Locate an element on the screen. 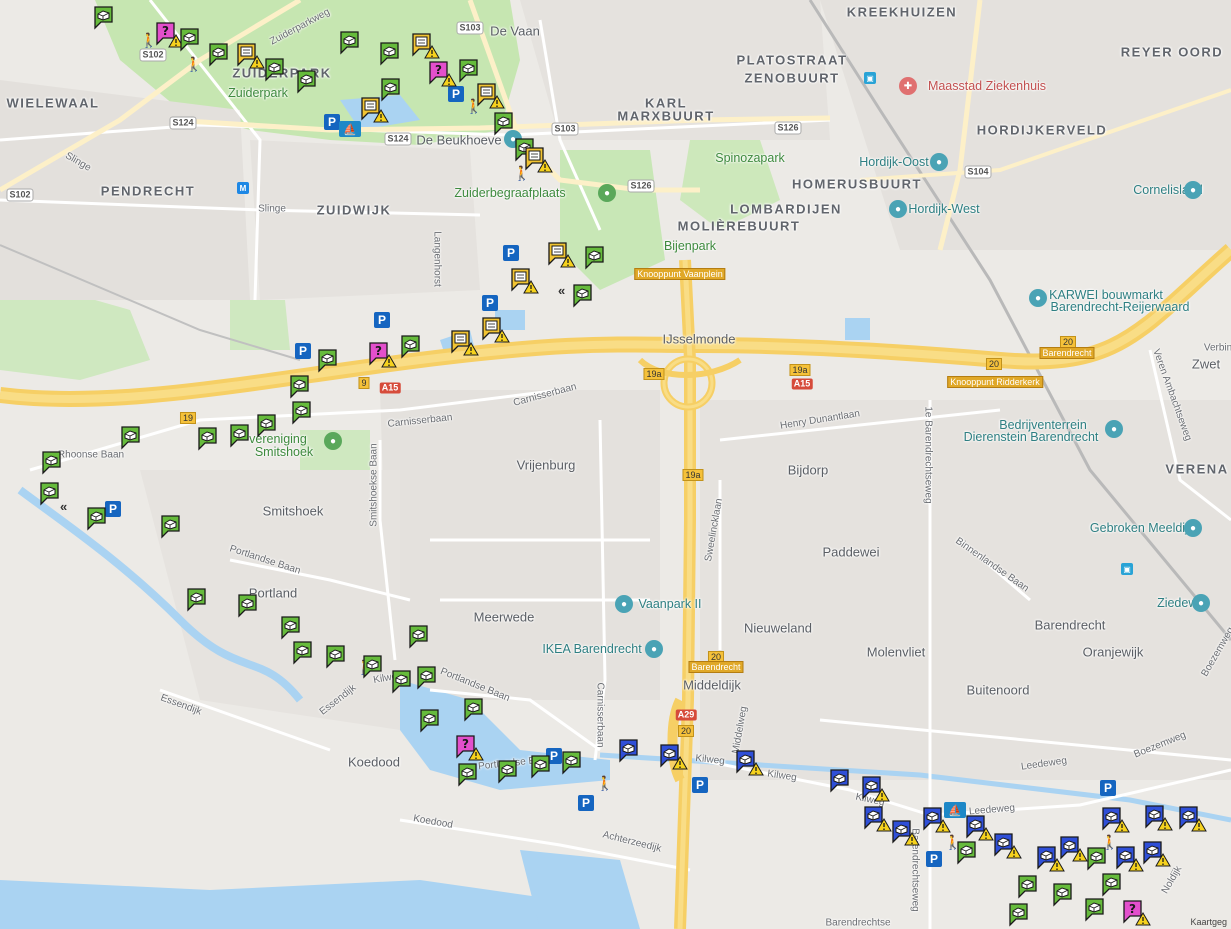 This screenshot has width=1231, height=929. hospital-pin-icon: ✚ is located at coordinates (908, 86).